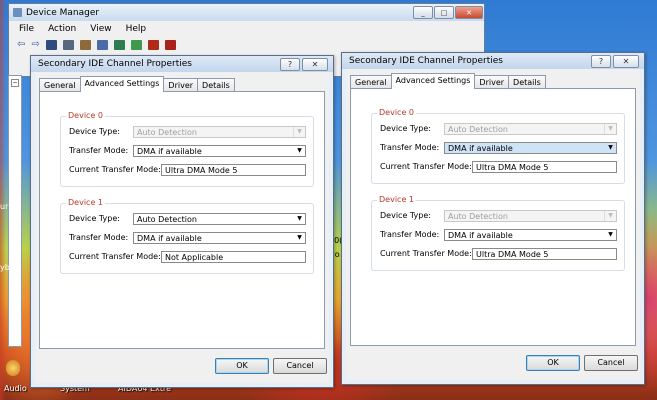 Image resolution: width=657 pixels, height=400 pixels. Describe the element at coordinates (26, 29) in the screenshot. I see `menu-file: File` at that location.